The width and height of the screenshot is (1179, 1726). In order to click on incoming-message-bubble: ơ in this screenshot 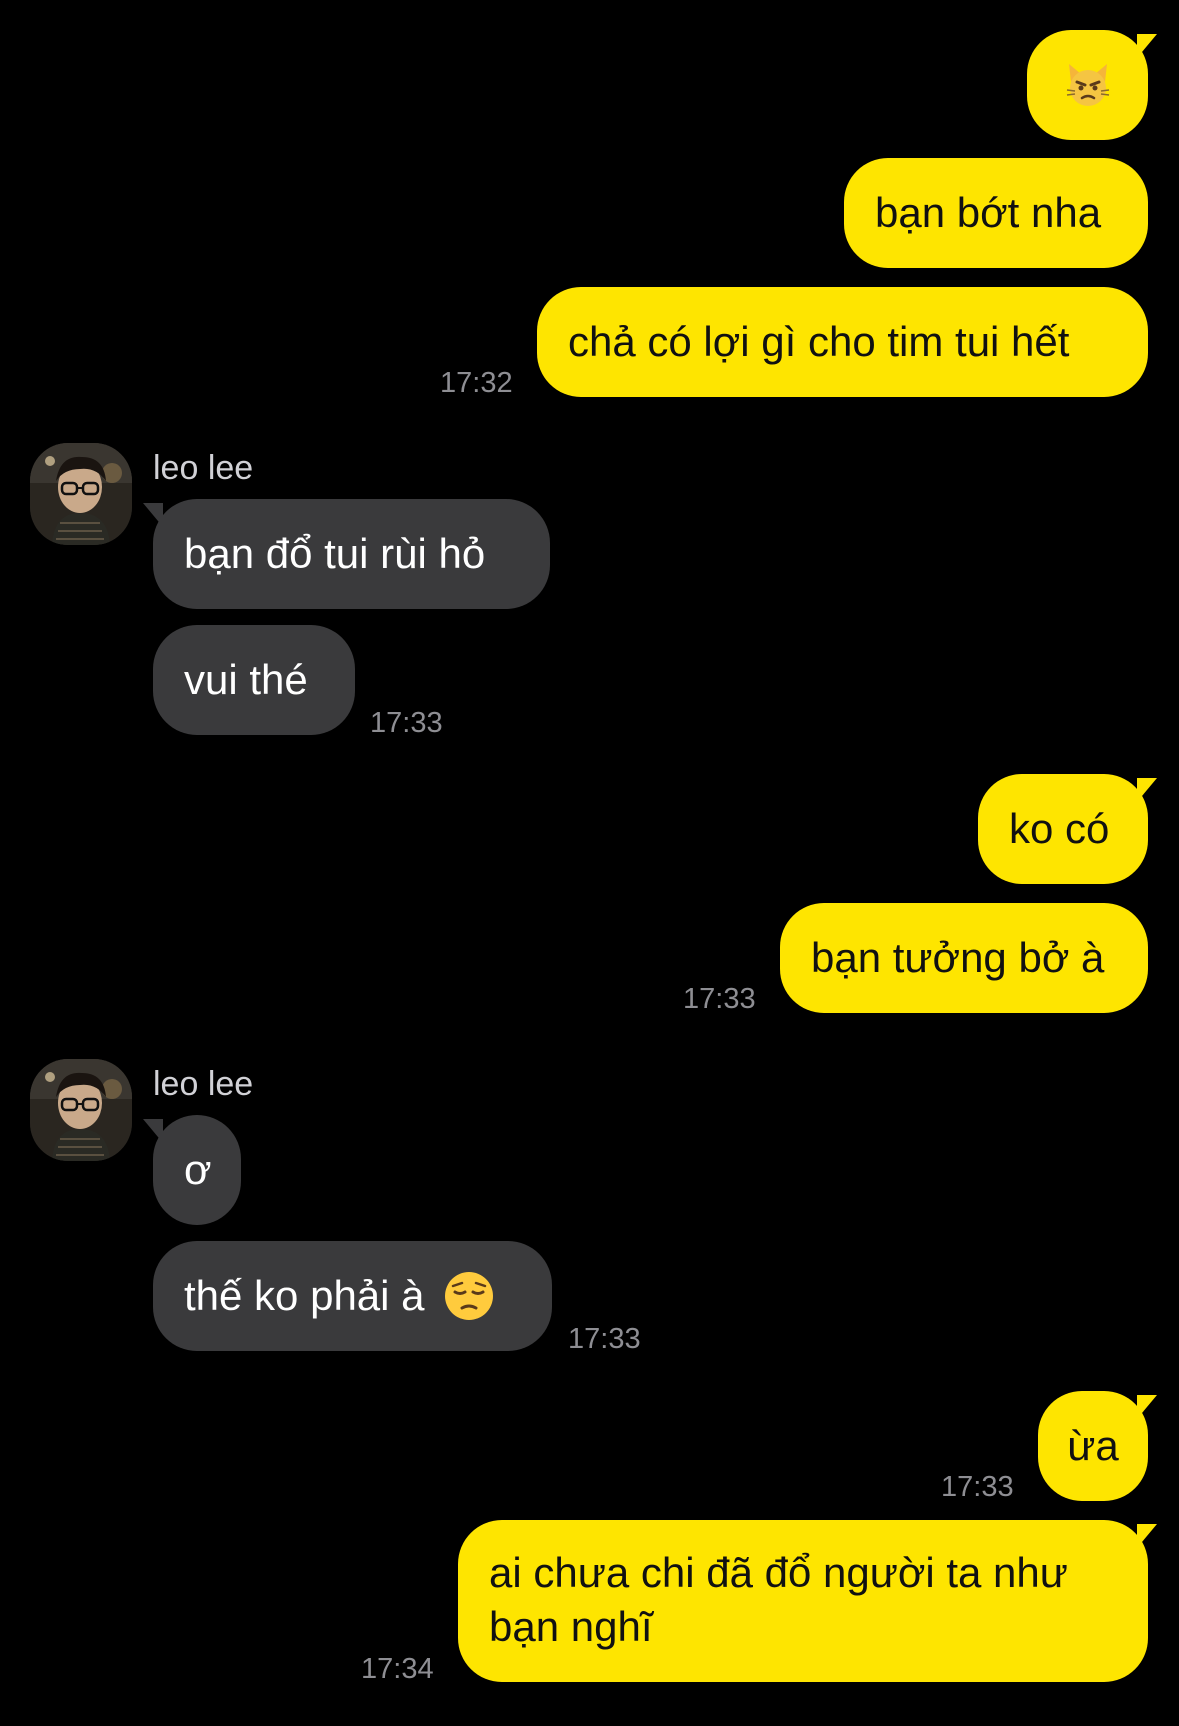, I will do `click(197, 1170)`.